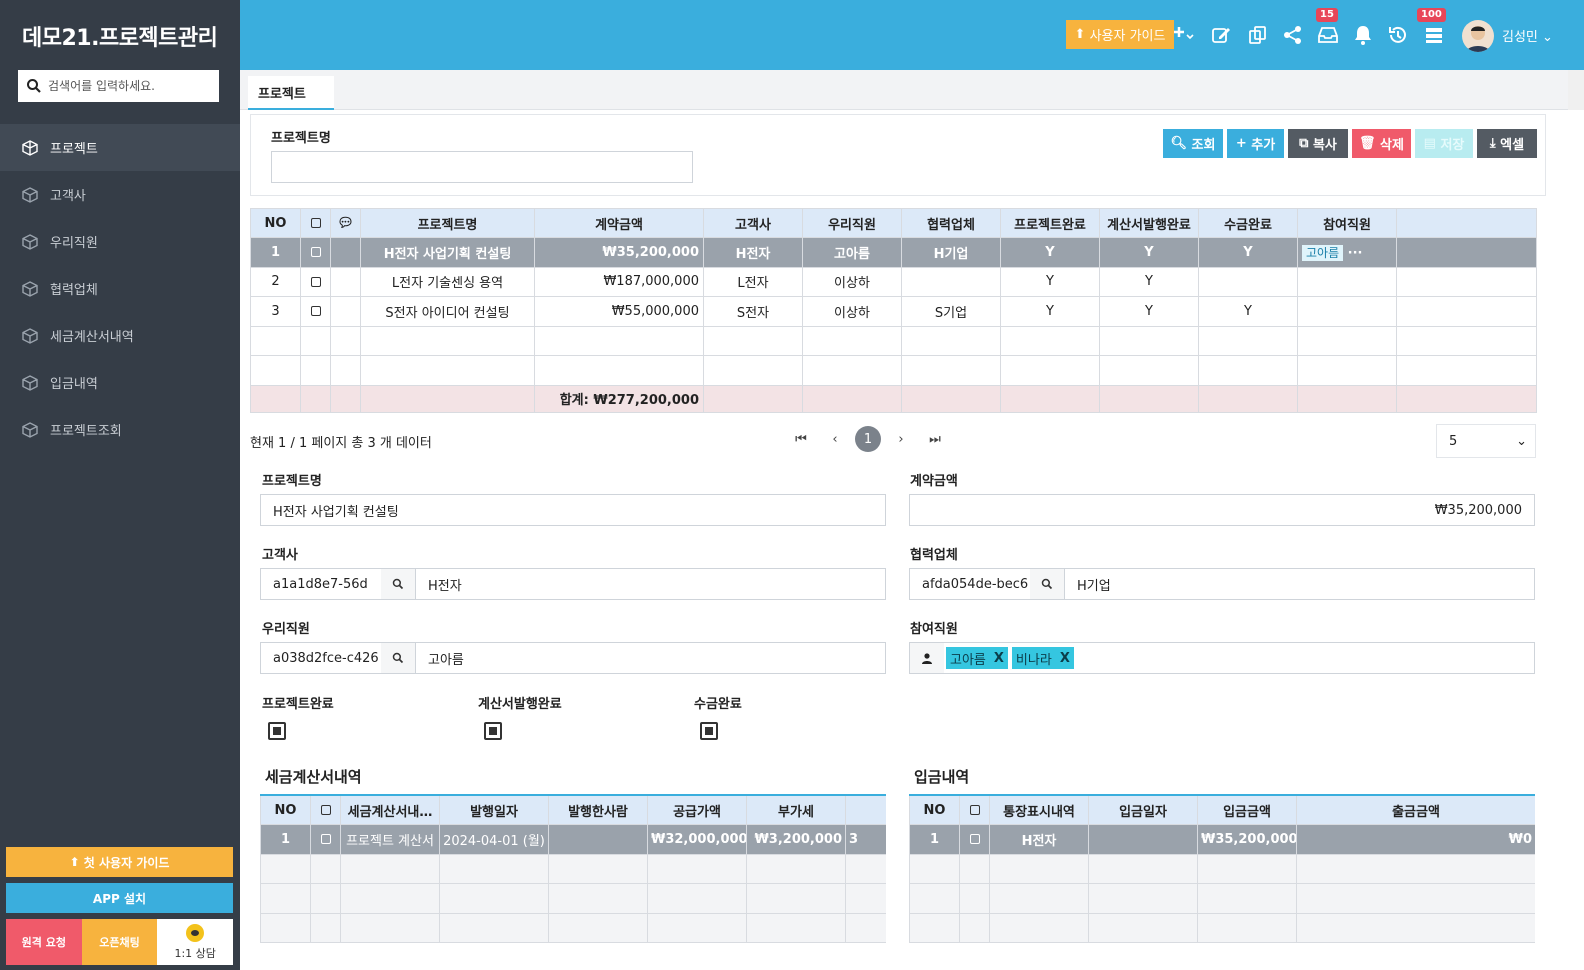  What do you see at coordinates (119, 942) in the screenshot?
I see `open-chat-button: 오픈채팅` at bounding box center [119, 942].